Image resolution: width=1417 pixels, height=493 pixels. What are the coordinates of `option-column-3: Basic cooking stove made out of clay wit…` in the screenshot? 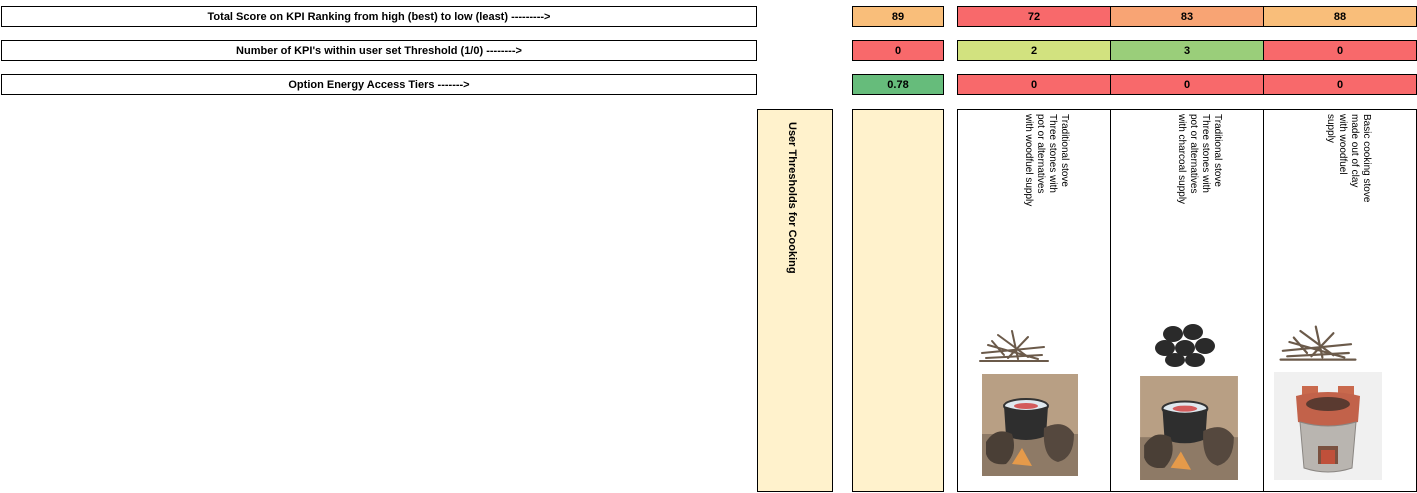 It's located at (1340, 300).